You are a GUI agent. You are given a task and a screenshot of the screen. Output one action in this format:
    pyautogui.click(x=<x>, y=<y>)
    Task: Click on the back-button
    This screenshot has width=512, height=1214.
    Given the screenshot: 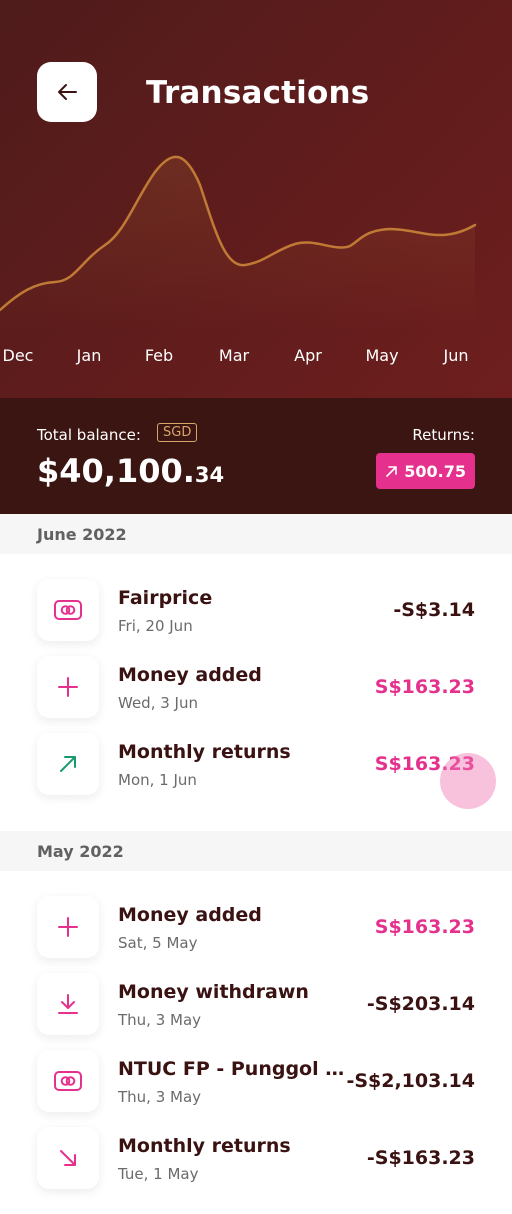 What is the action you would take?
    pyautogui.click(x=67, y=92)
    